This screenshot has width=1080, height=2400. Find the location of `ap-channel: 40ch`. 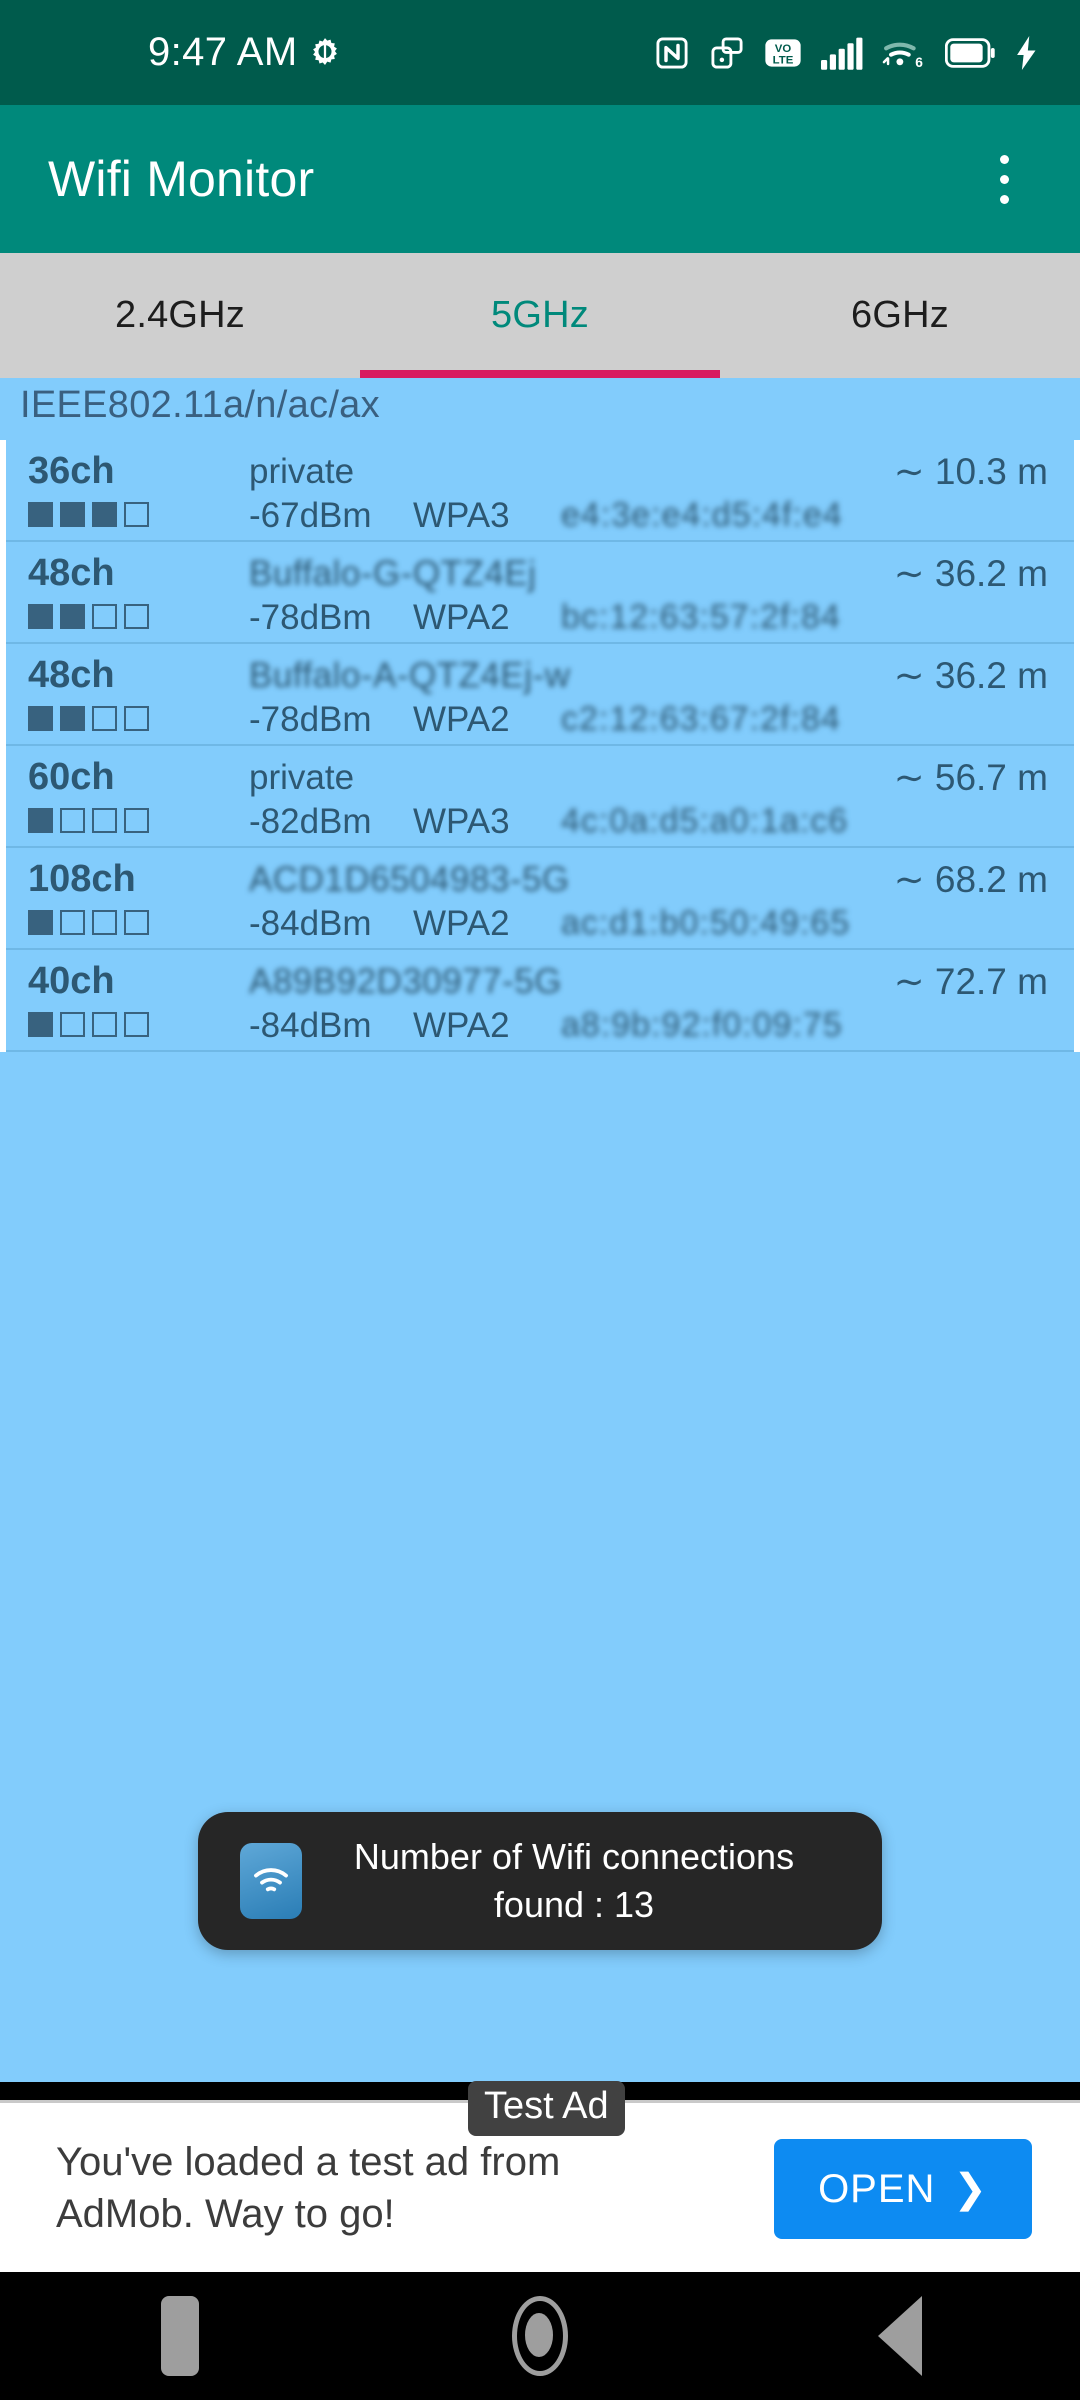

ap-channel: 40ch is located at coordinates (71, 981).